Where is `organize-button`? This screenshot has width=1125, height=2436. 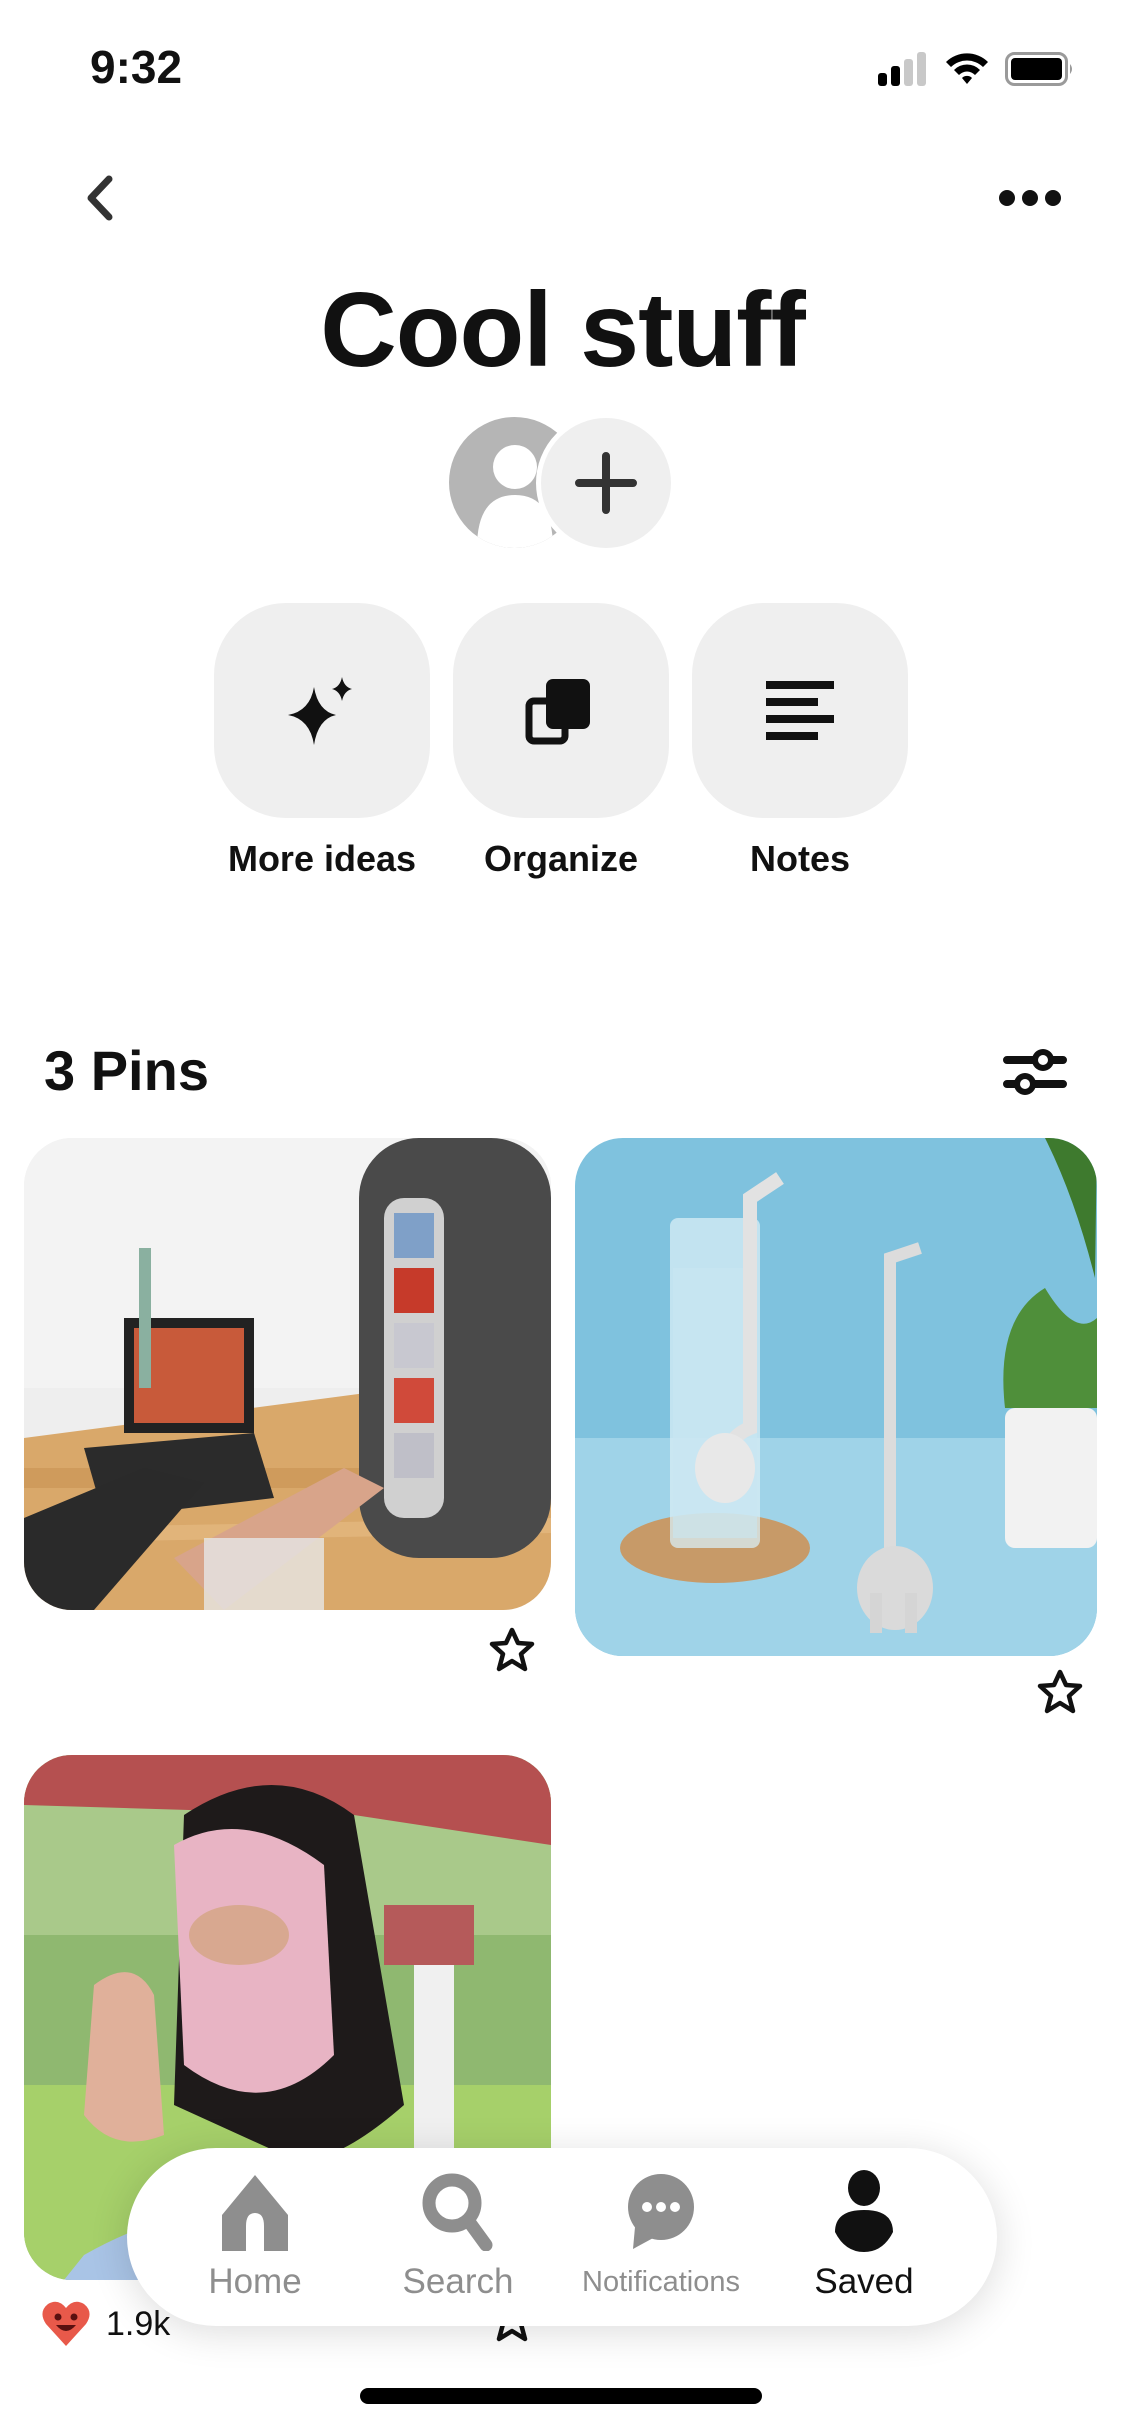 organize-button is located at coordinates (561, 710).